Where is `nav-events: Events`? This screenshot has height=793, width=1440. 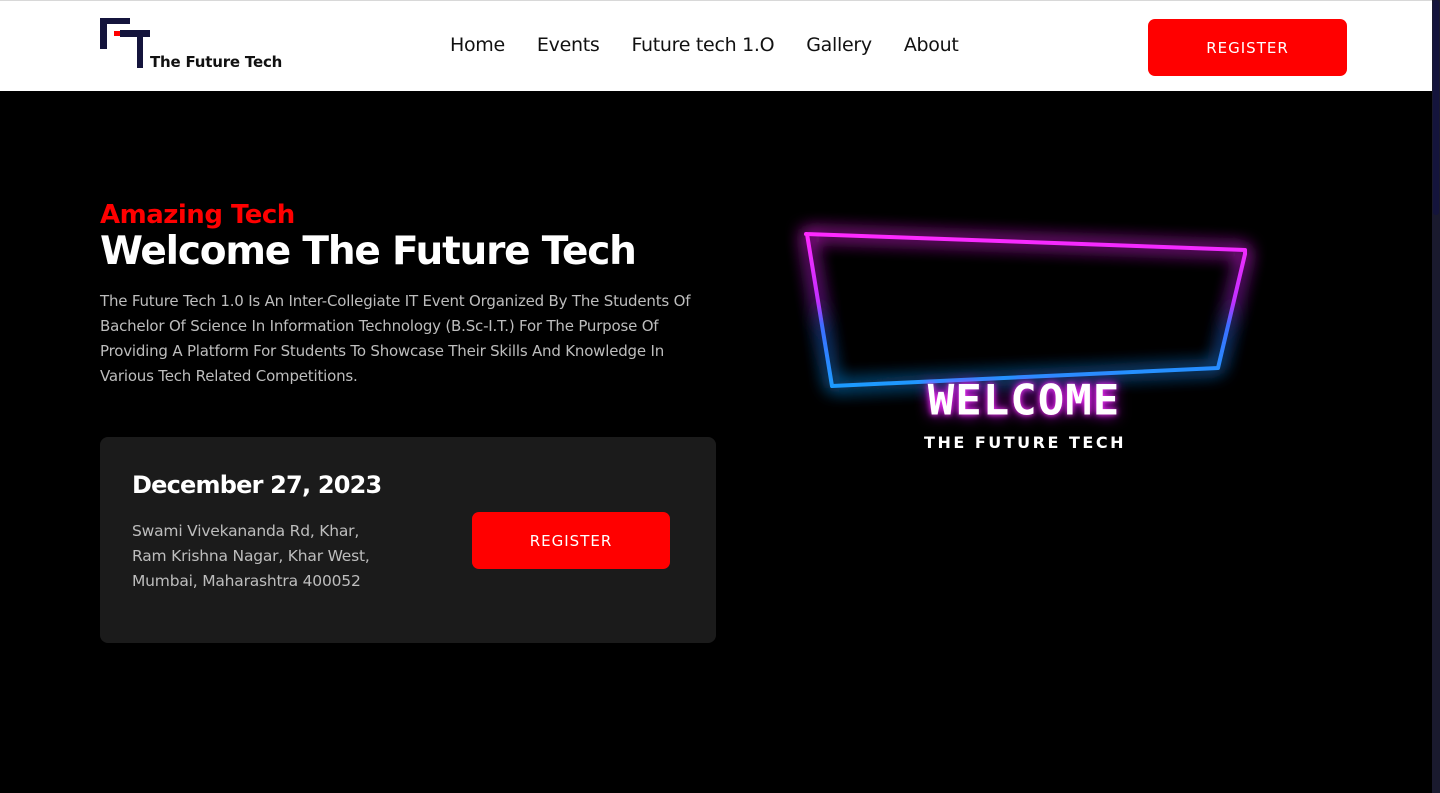 nav-events: Events is located at coordinates (568, 45).